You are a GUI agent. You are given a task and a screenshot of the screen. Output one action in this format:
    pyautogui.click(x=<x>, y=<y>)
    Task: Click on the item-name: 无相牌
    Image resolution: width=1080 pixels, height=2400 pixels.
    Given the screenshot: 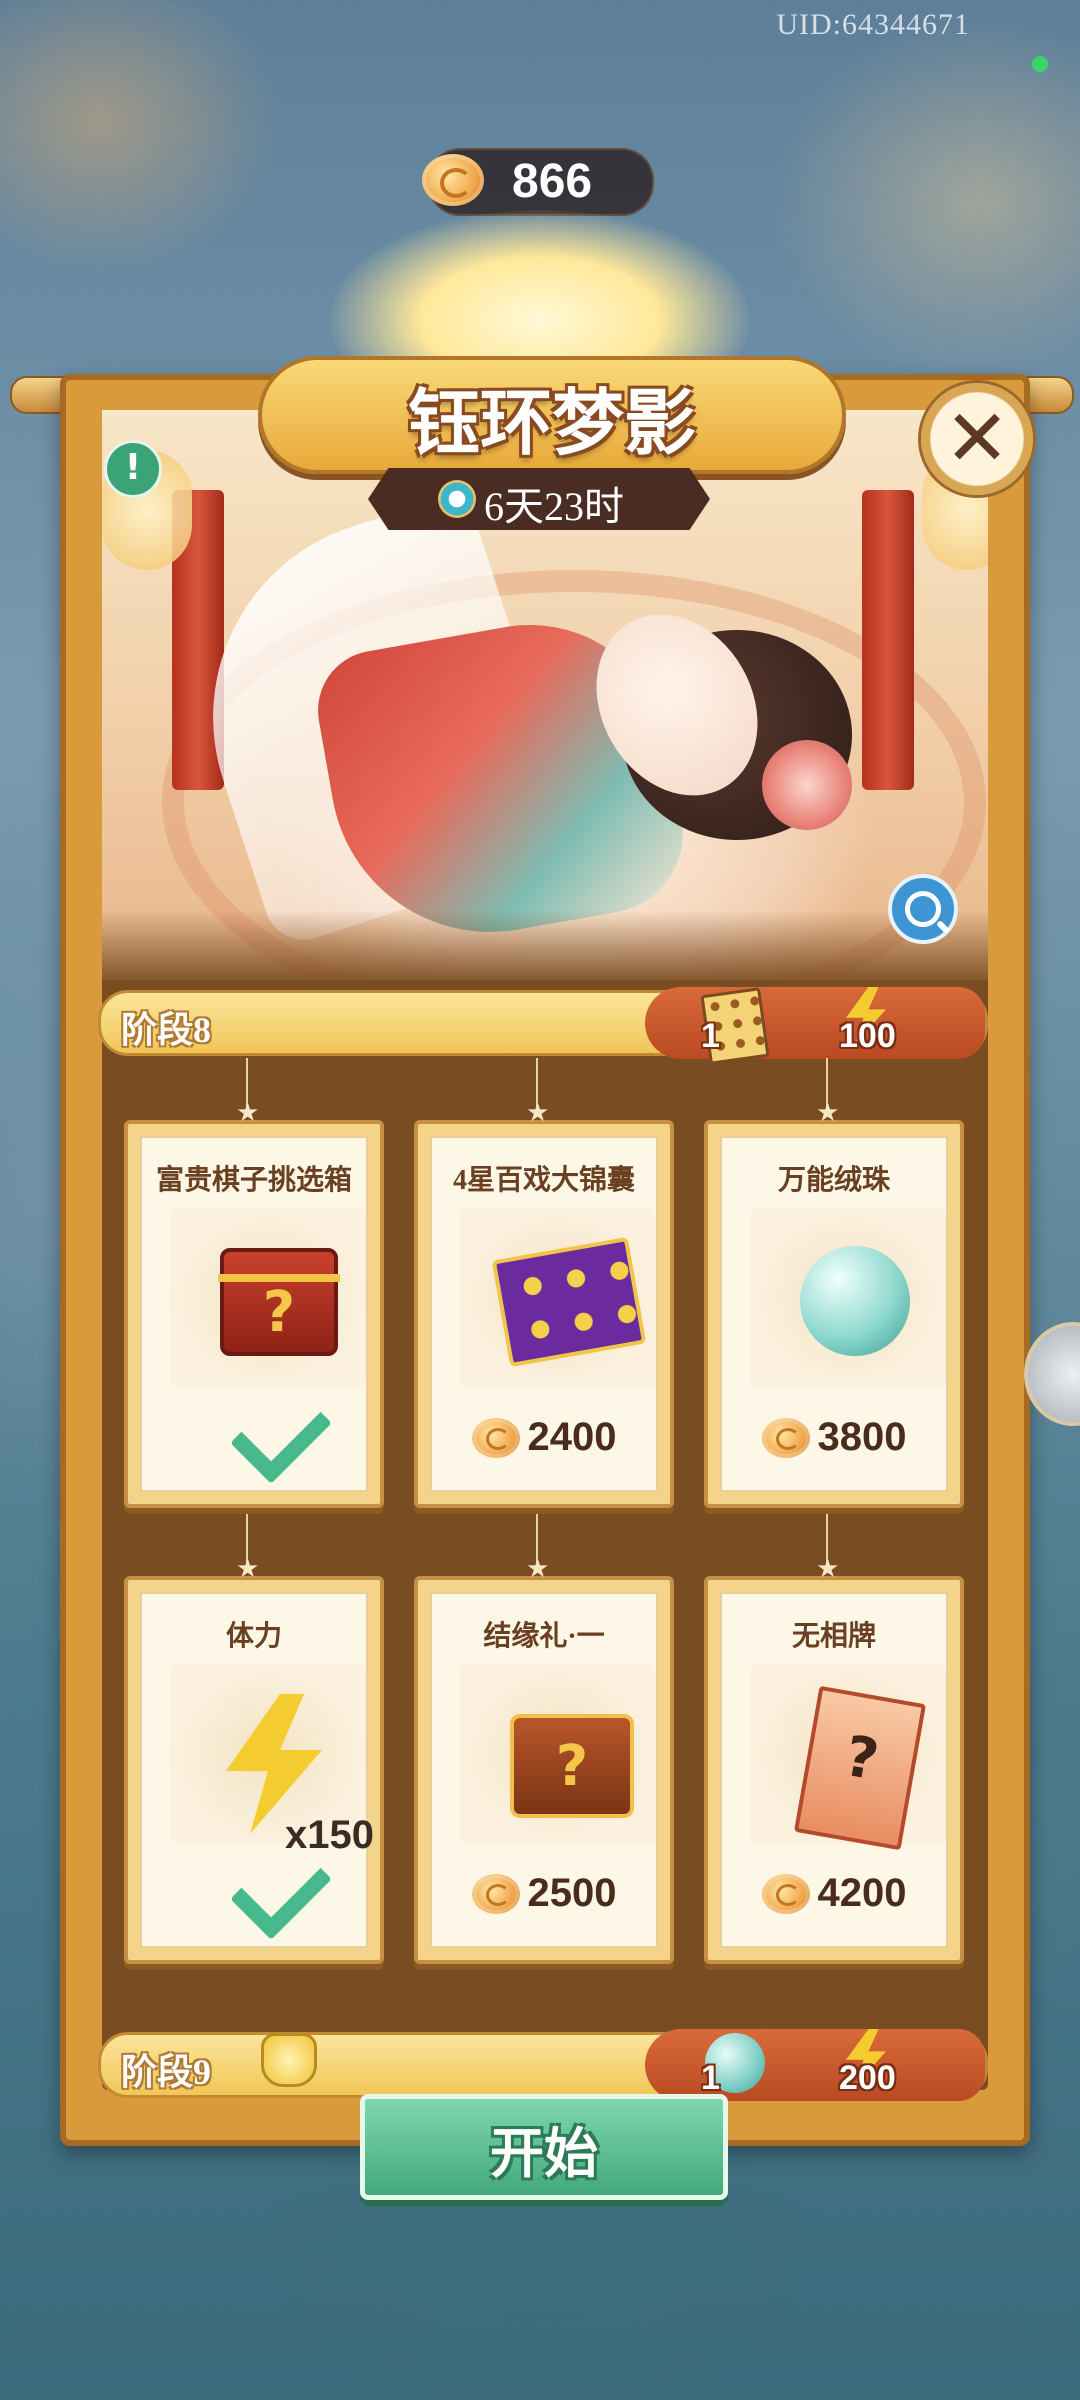 What is the action you would take?
    pyautogui.click(x=833, y=1636)
    